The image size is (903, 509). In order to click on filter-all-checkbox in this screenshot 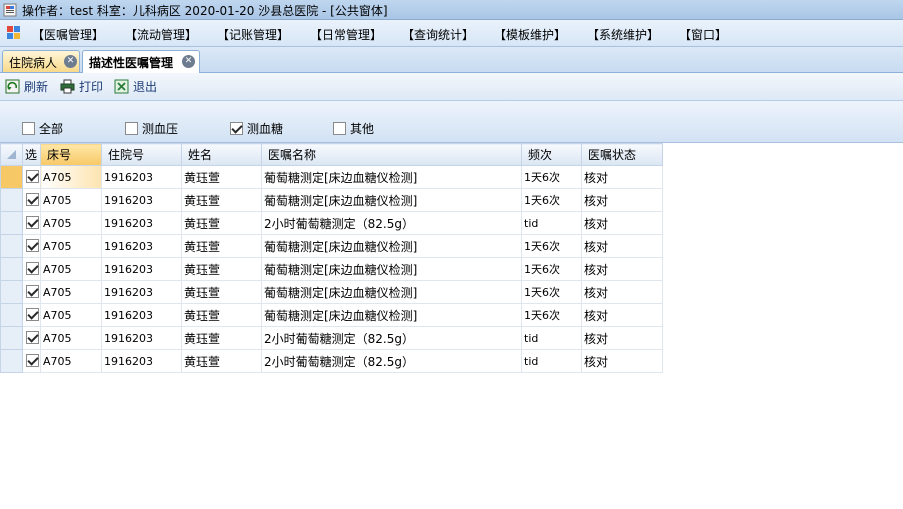, I will do `click(28, 128)`.